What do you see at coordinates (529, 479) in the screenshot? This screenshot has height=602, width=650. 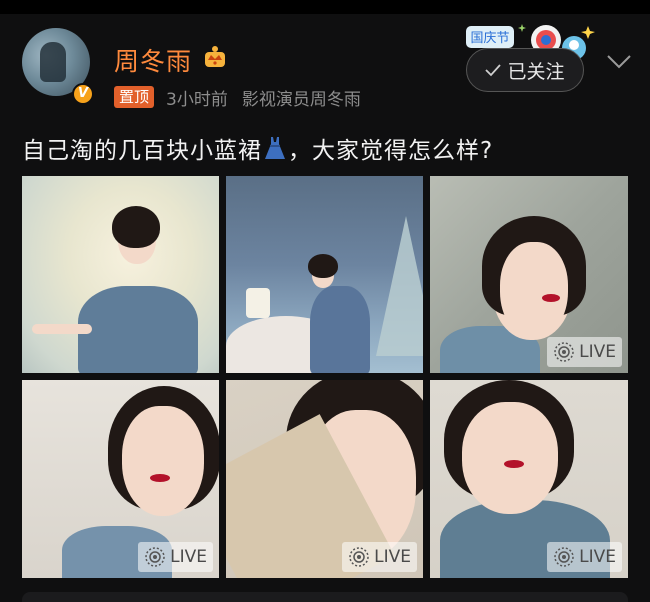 I see `photo-tile-6: LIVE` at bounding box center [529, 479].